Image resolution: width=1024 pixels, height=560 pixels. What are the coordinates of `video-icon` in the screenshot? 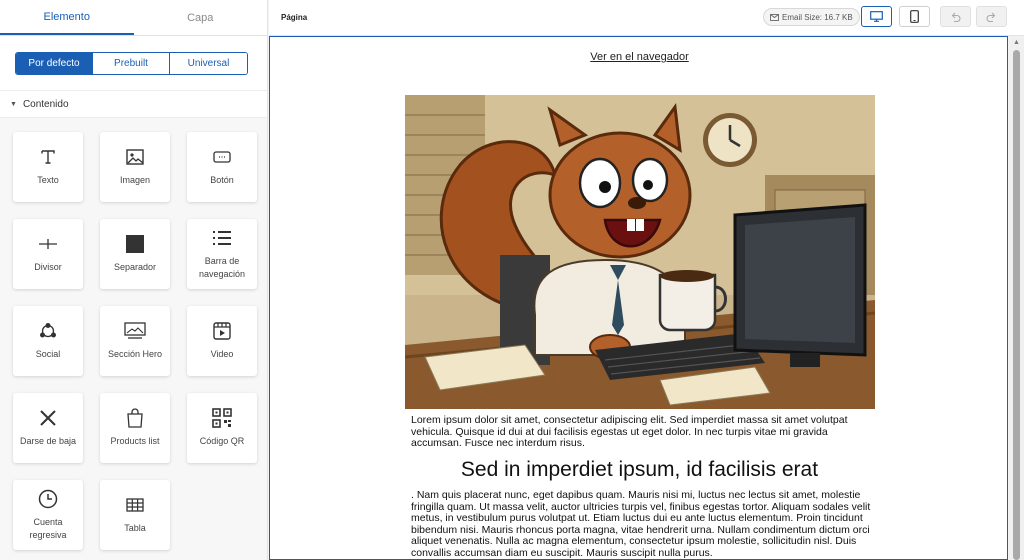 It's located at (222, 331).